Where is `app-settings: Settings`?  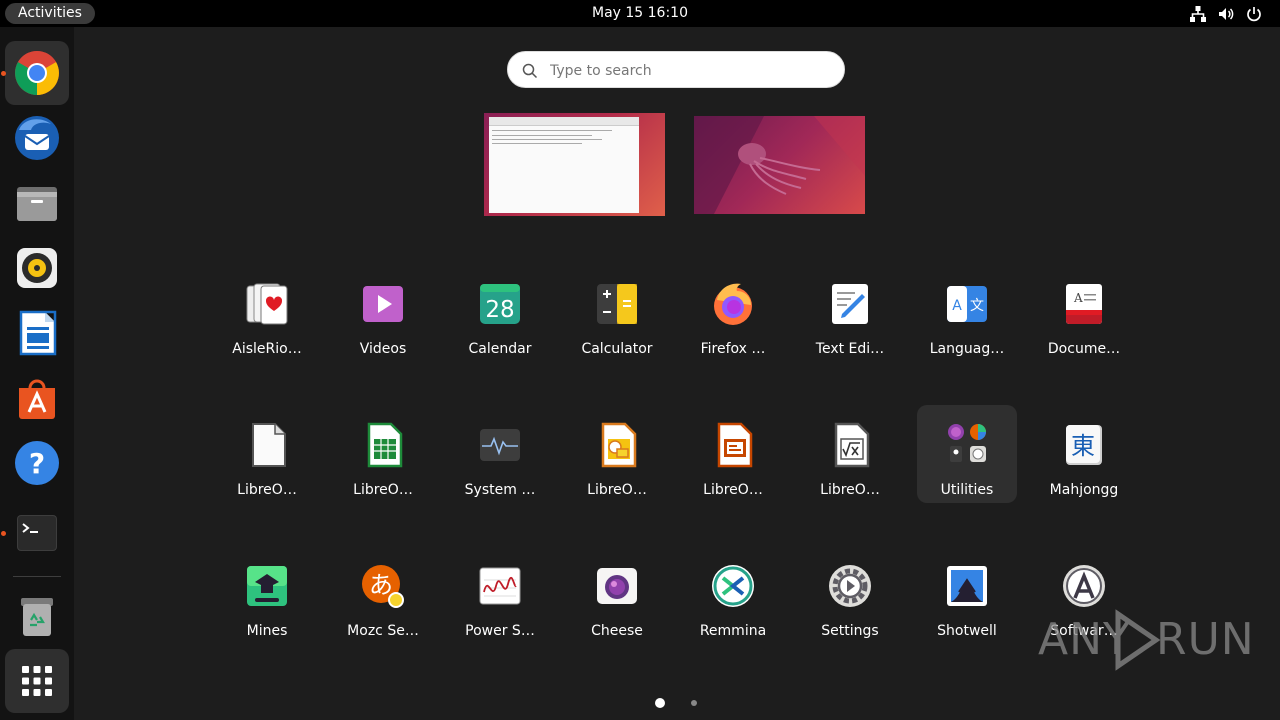 app-settings: Settings is located at coordinates (850, 603).